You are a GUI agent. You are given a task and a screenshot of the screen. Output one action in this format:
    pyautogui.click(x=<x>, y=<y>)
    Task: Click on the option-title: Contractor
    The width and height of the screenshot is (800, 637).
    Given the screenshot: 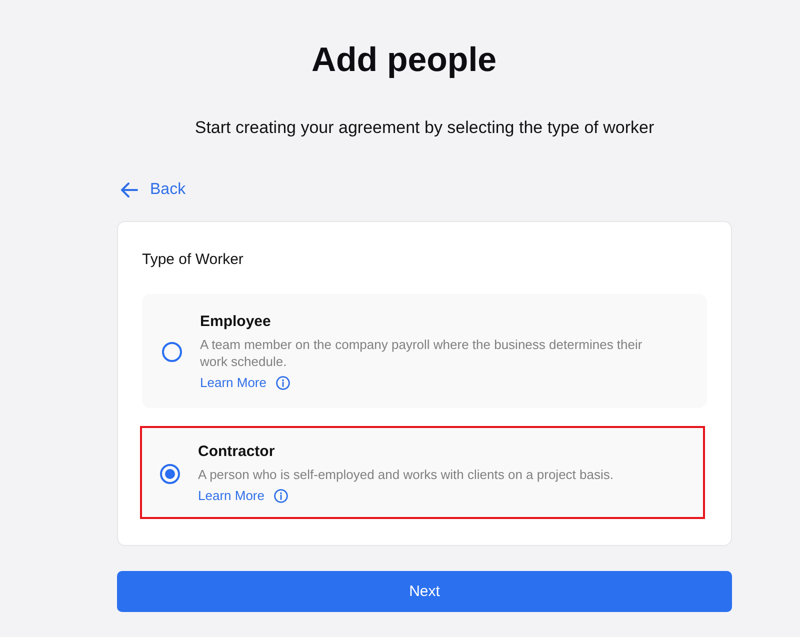 What is the action you would take?
    pyautogui.click(x=236, y=452)
    